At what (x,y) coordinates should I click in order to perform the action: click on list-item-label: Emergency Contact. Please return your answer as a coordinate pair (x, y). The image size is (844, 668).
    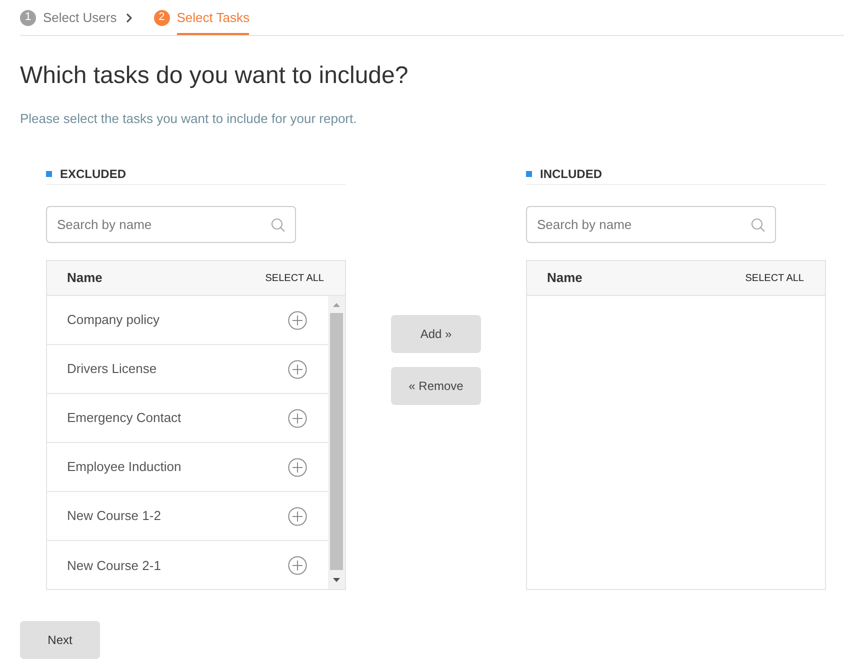
    Looking at the image, I should click on (124, 418).